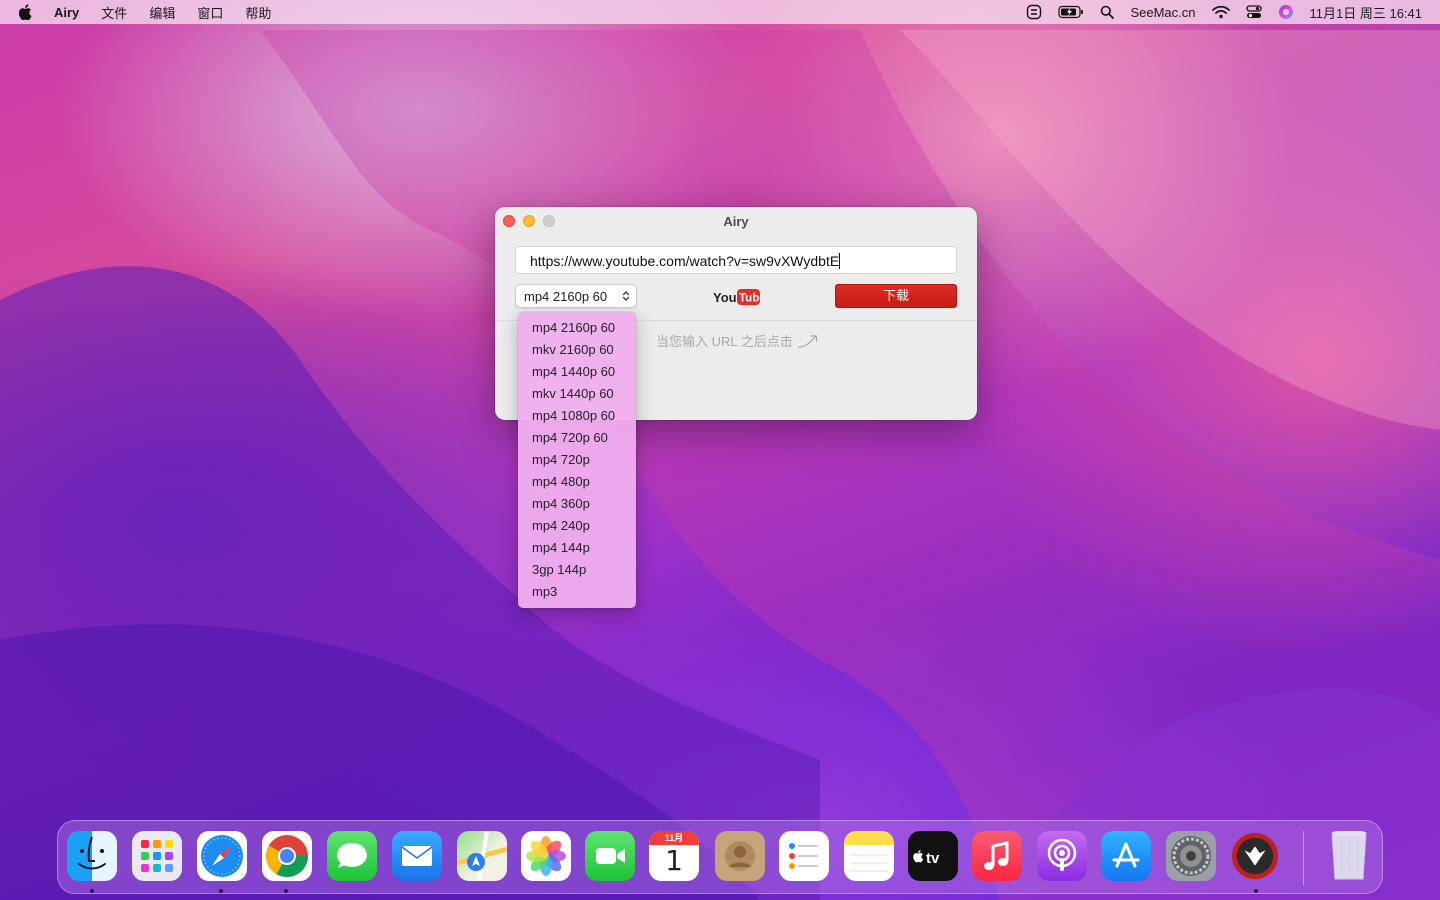 Image resolution: width=1440 pixels, height=900 pixels. I want to click on wifi-icon, so click(1220, 12).